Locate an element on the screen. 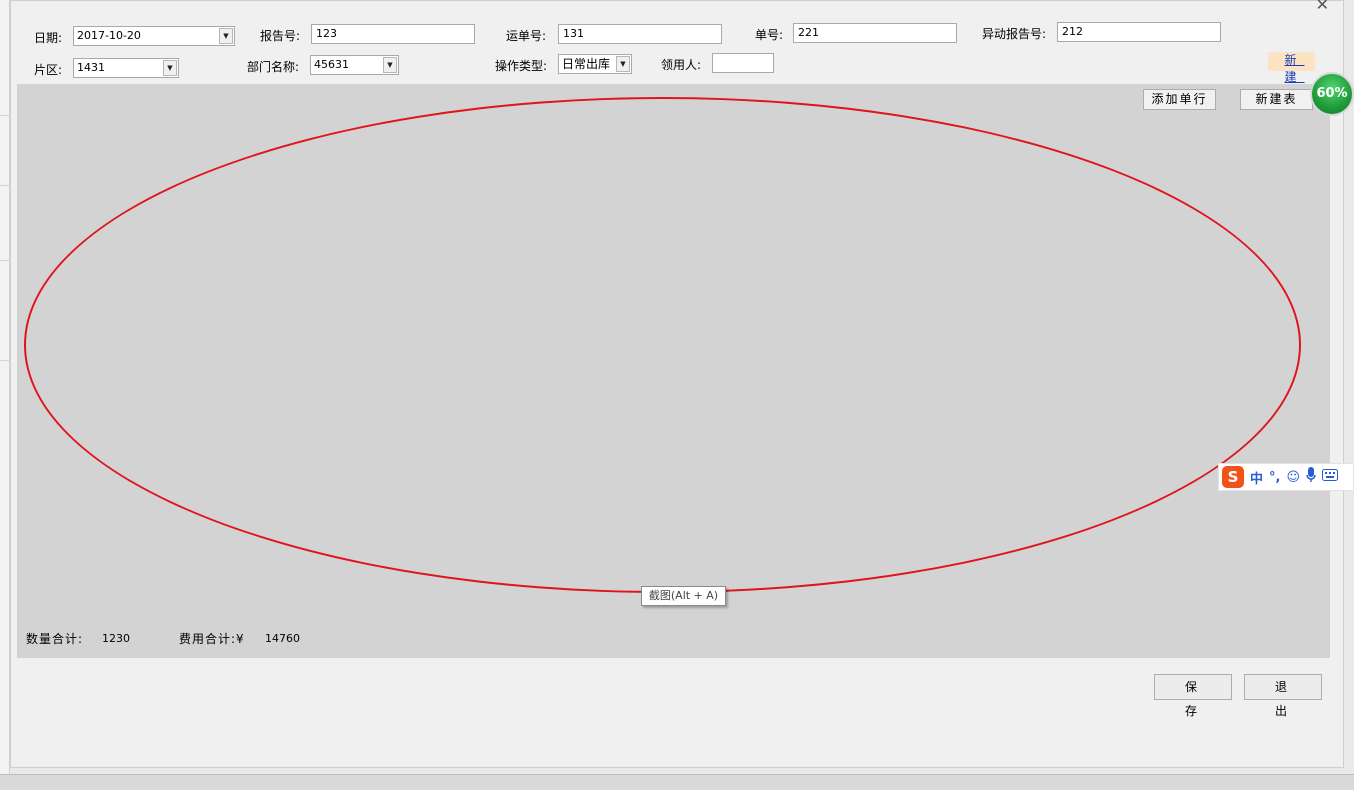 The width and height of the screenshot is (1354, 790). receiver-label: 领用人: is located at coordinates (681, 65).